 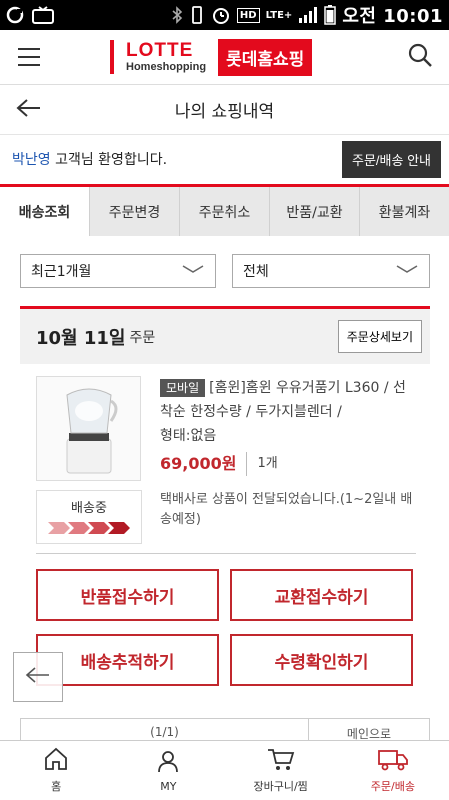 I want to click on tab-return-exchange: 반품/교환, so click(x=315, y=211).